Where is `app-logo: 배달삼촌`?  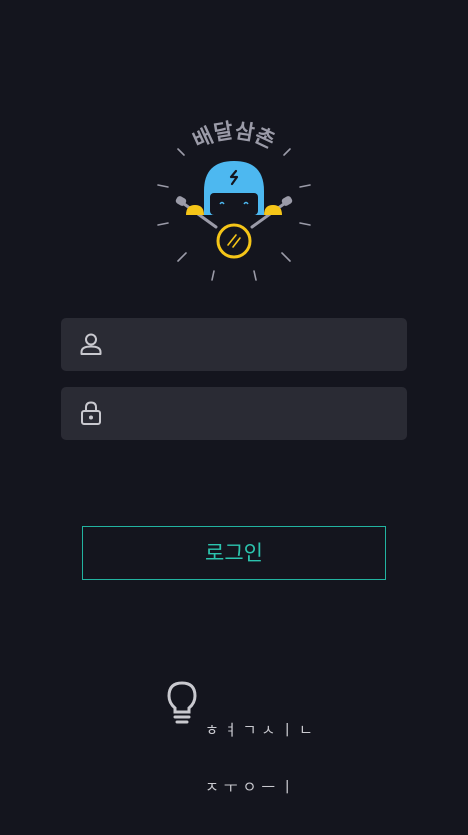 app-logo: 배달삼촌 is located at coordinates (234, 201).